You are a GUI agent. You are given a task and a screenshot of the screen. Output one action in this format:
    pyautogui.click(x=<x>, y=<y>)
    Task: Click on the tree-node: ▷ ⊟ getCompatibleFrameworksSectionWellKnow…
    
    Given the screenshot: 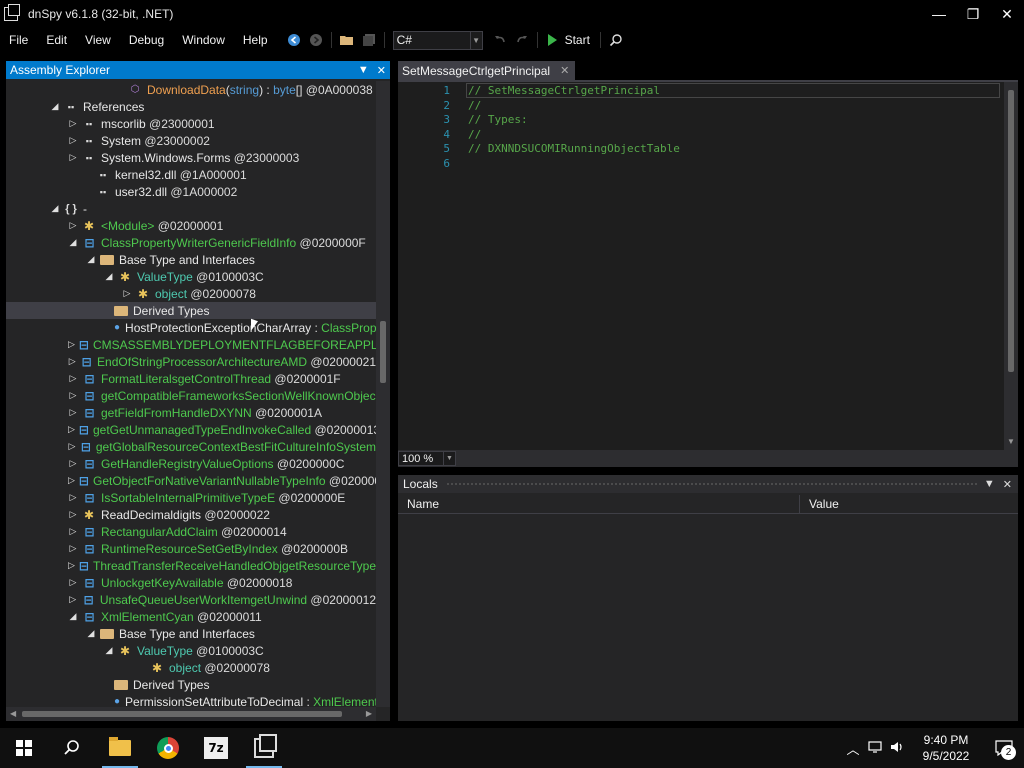 What is the action you would take?
    pyautogui.click(x=191, y=395)
    